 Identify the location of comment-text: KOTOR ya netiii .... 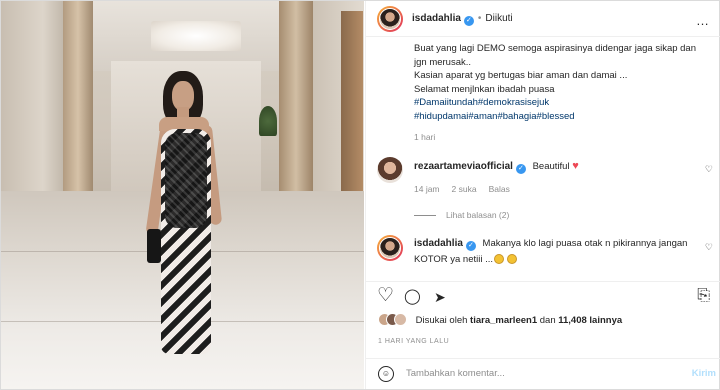
(454, 259).